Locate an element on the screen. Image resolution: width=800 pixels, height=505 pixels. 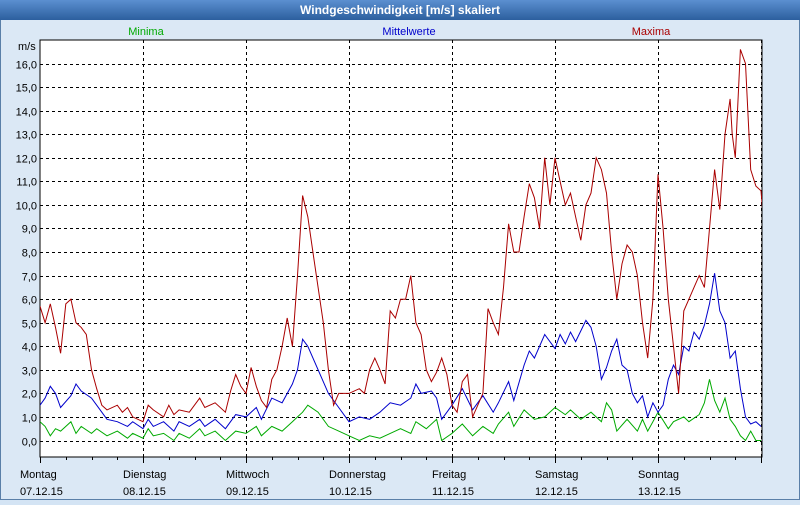
y-tick-label: 14,0 is located at coordinates (26, 113).